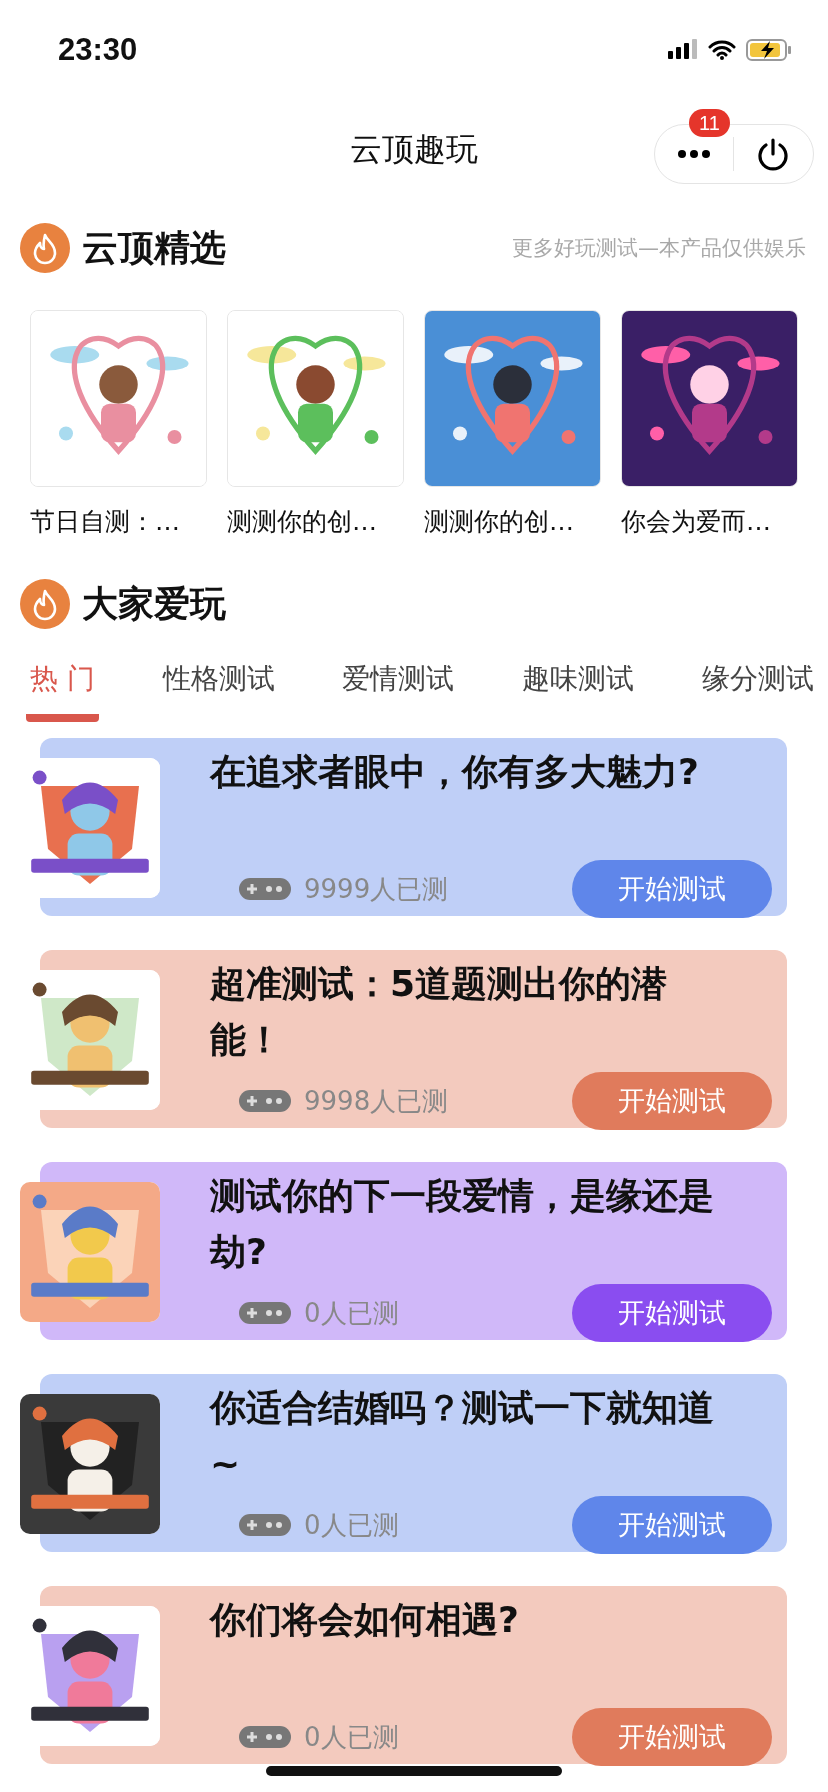 Image resolution: width=828 pixels, height=1792 pixels. What do you see at coordinates (709, 123) in the screenshot?
I see `notification-badge: 11` at bounding box center [709, 123].